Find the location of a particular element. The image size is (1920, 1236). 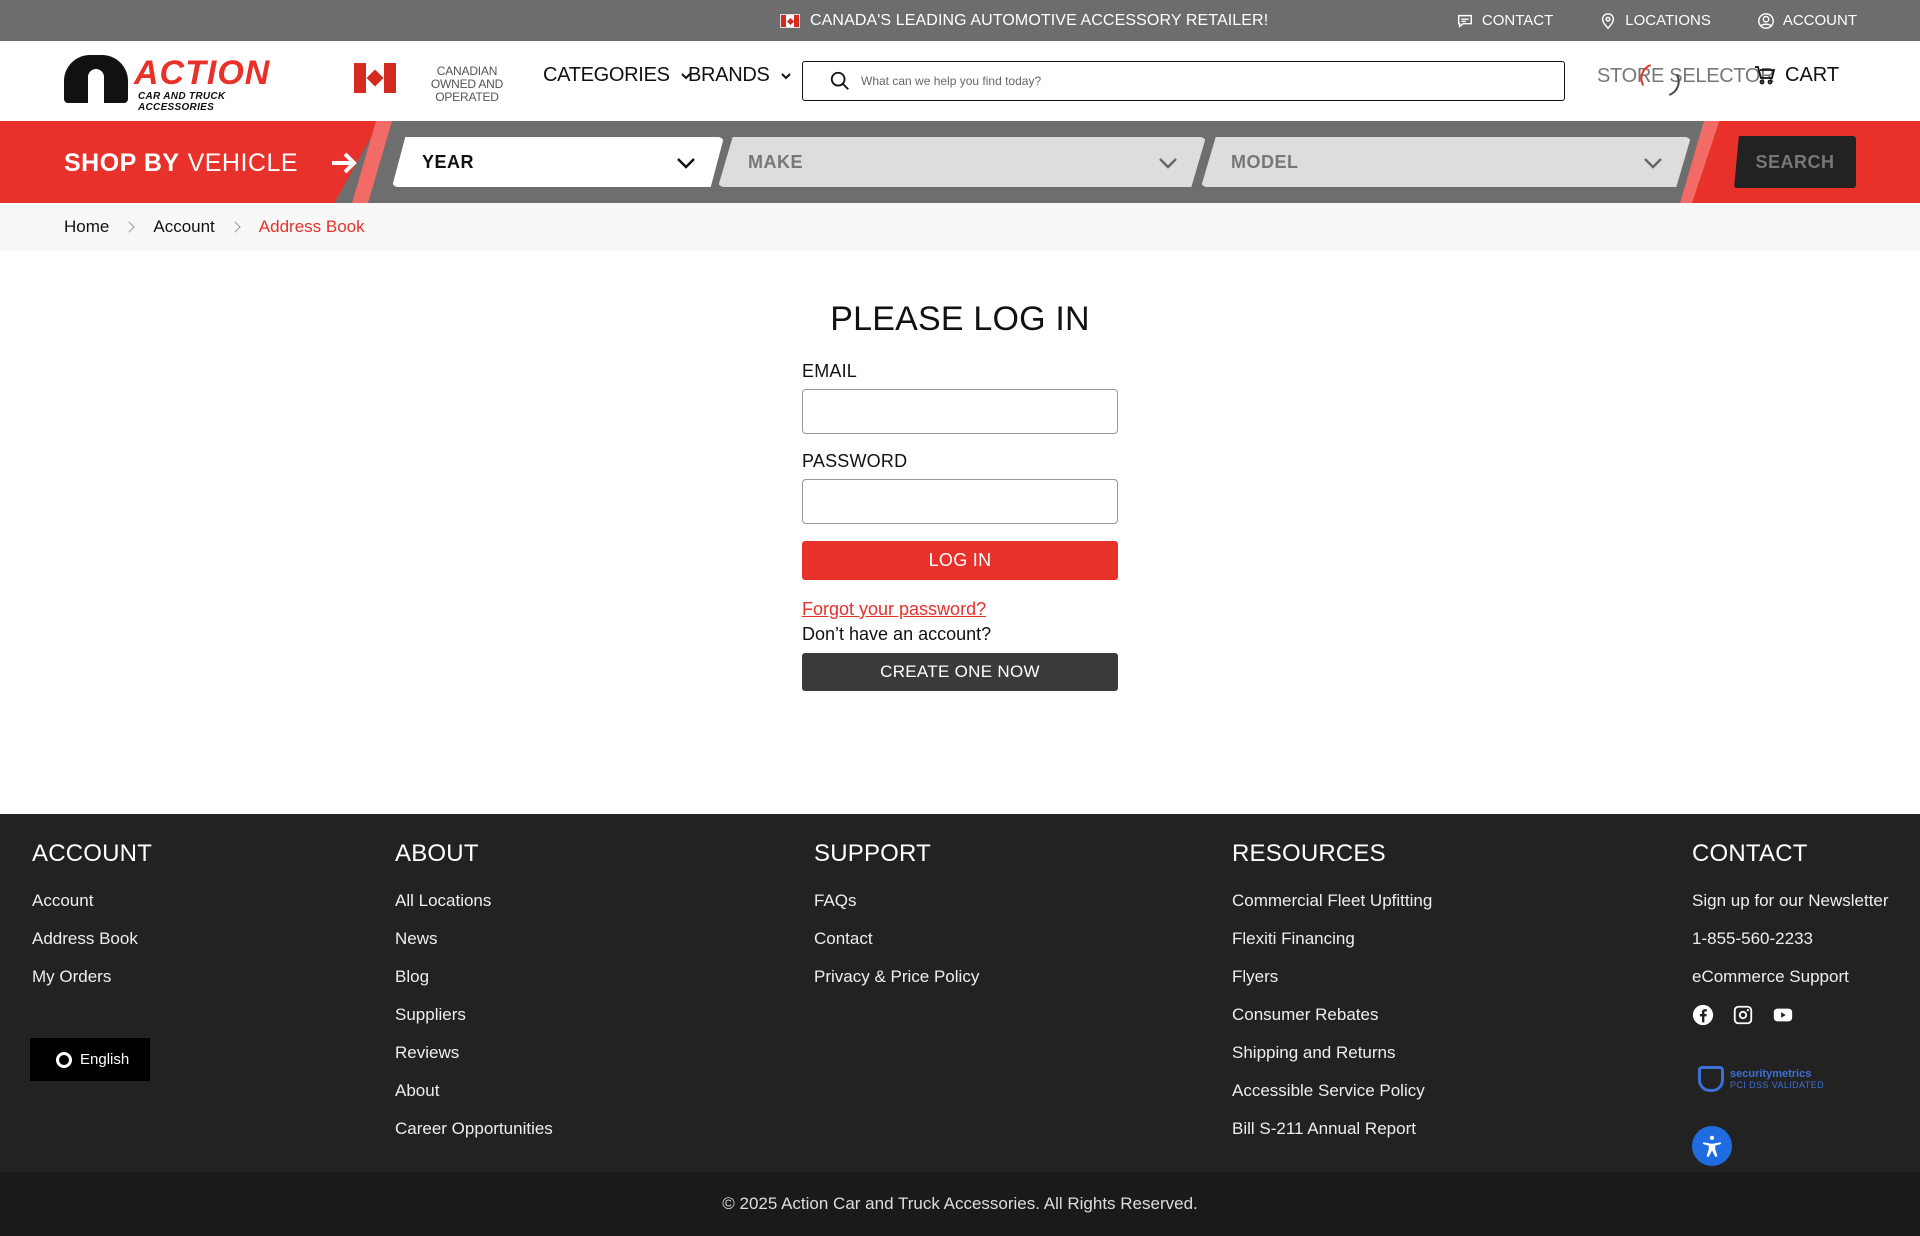

page-title: PLEASE LOG IN is located at coordinates (960, 319).